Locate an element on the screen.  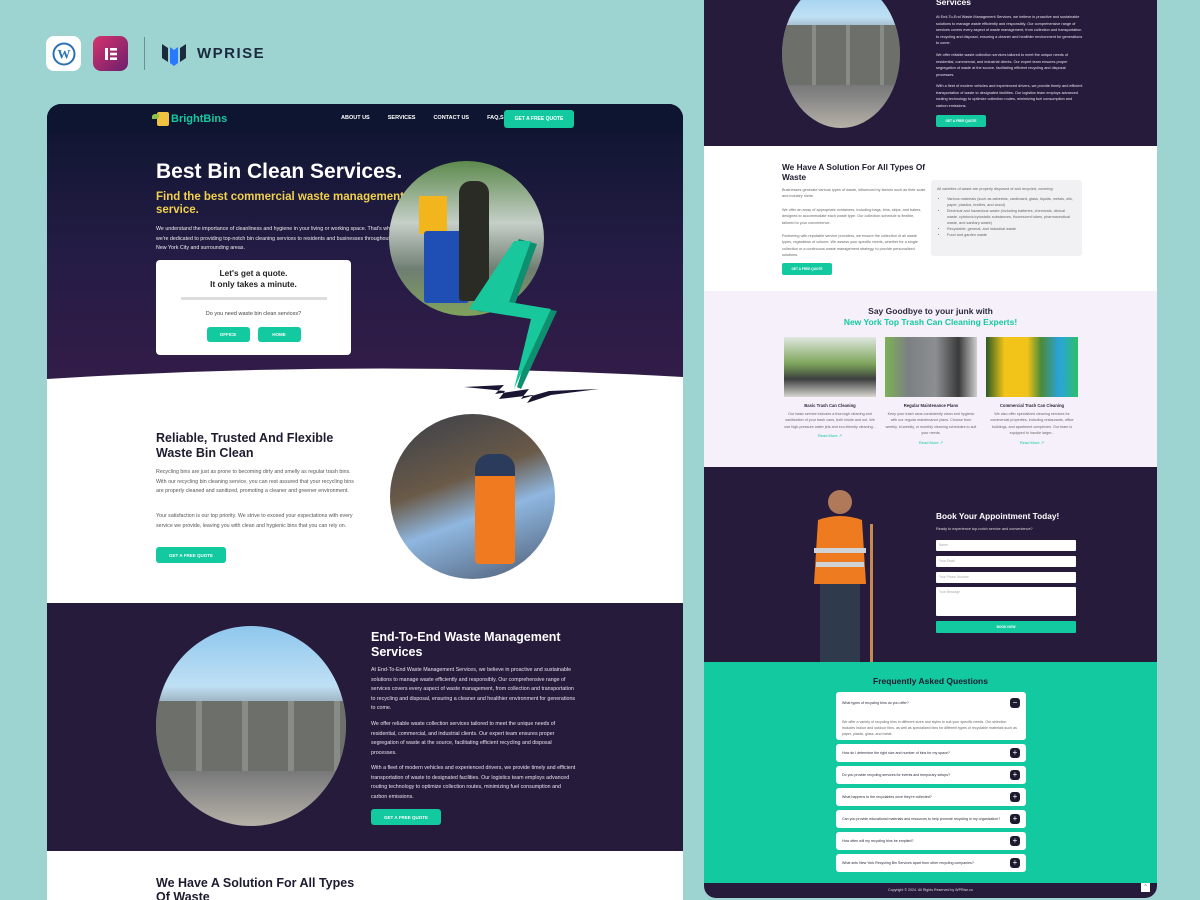
wprise-label: WPRISE is located at coordinates (231, 53).